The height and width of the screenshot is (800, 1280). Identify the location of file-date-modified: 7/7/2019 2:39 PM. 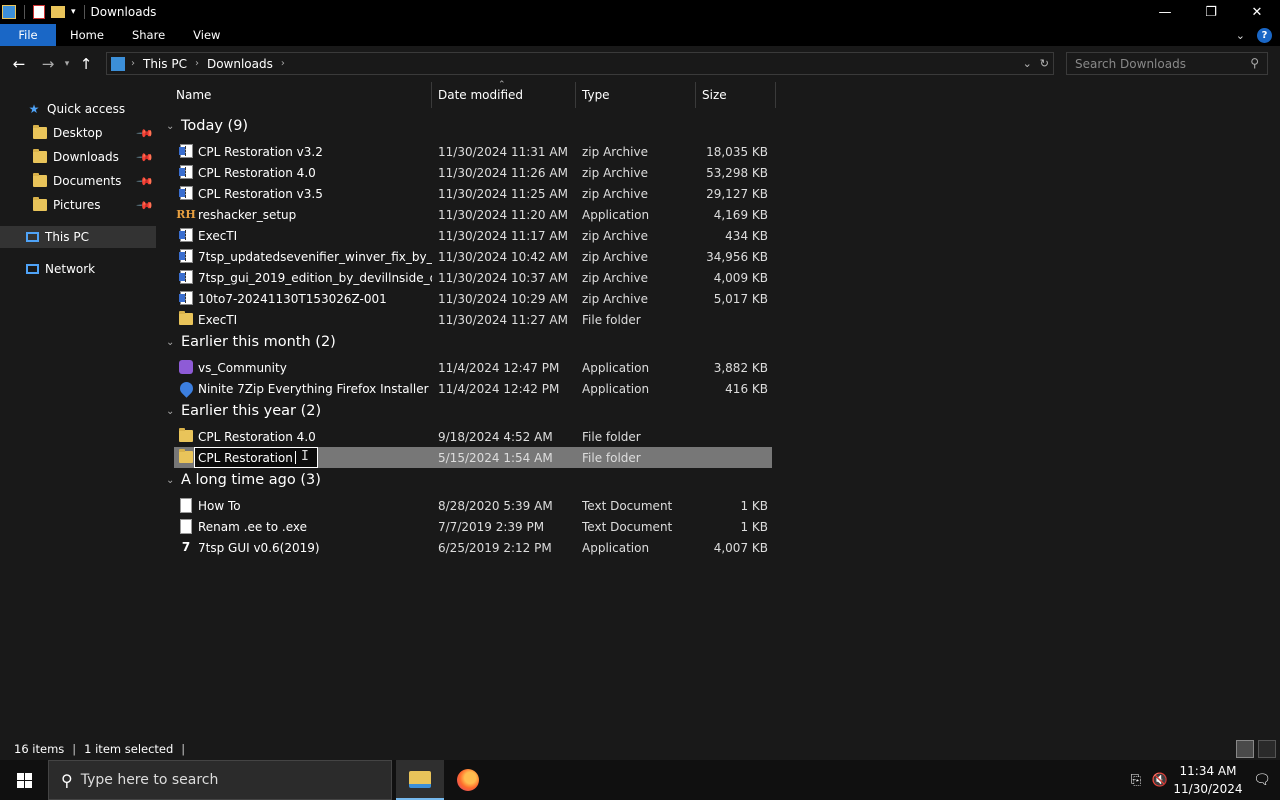
(491, 526).